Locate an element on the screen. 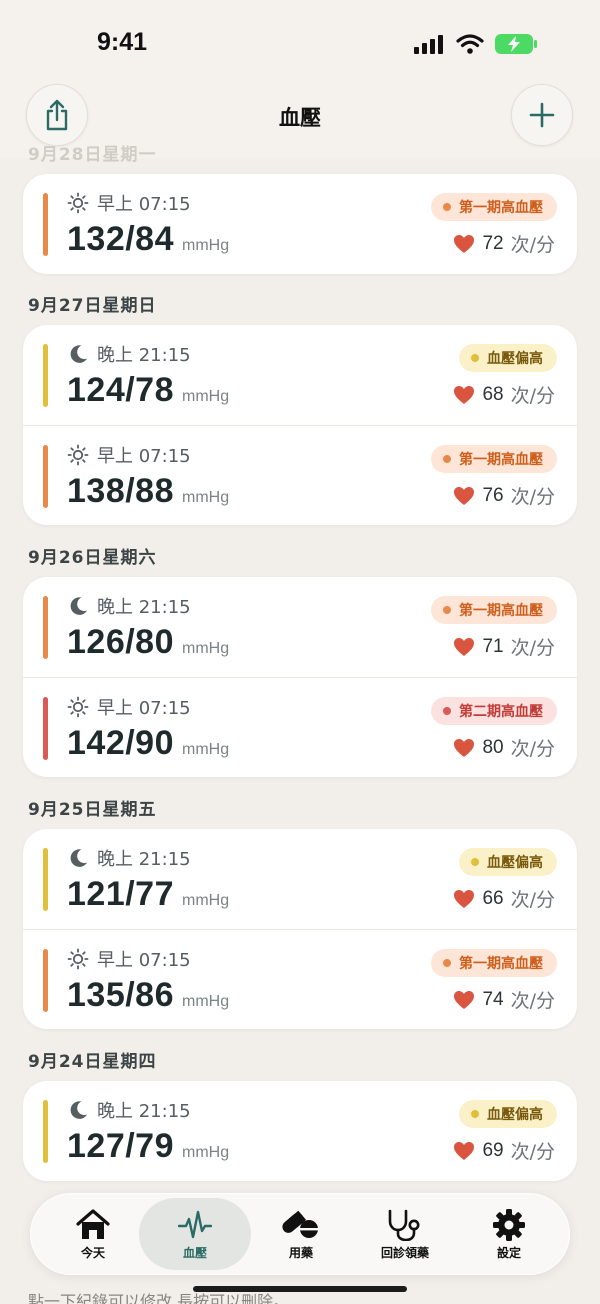  tab-pills: 用藥 is located at coordinates (301, 1234).